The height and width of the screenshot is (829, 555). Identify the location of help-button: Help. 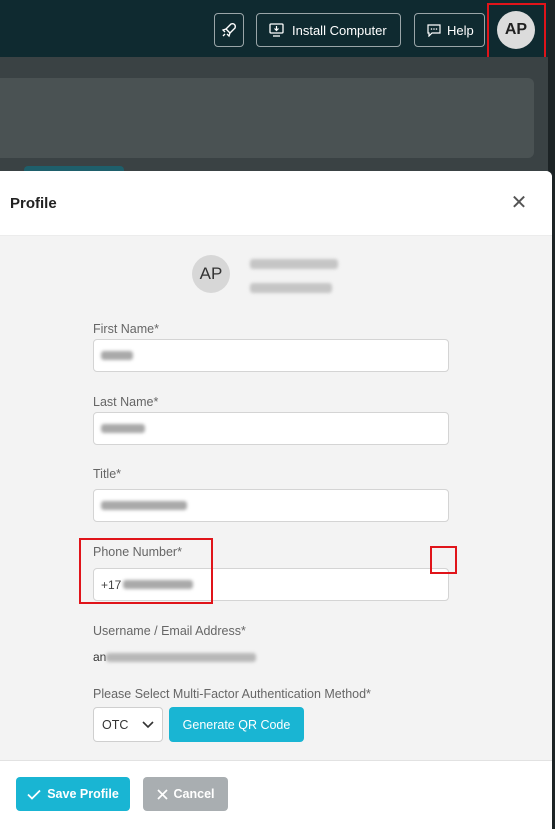
(449, 30).